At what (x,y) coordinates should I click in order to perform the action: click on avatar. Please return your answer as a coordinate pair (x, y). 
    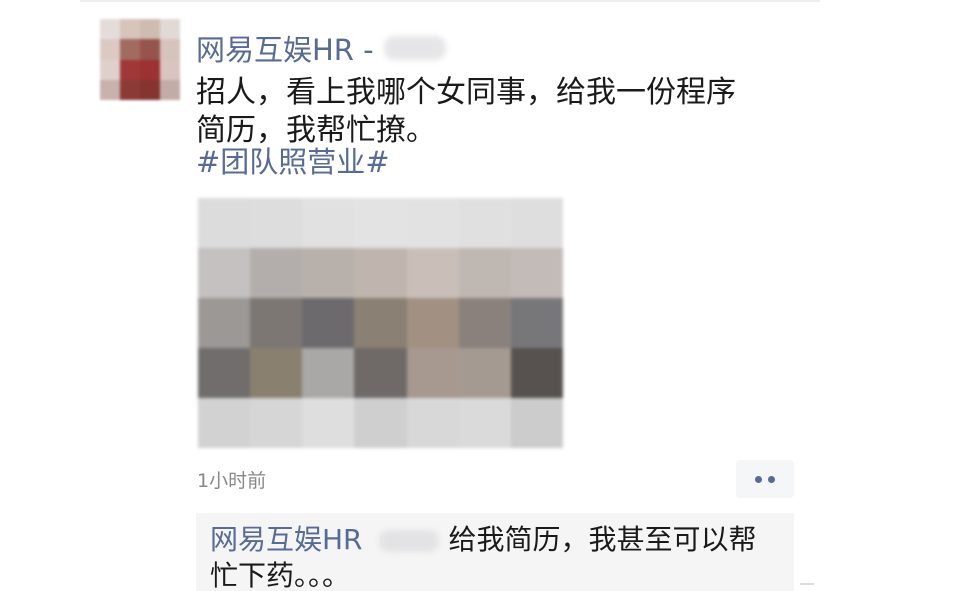
    Looking at the image, I should click on (140, 59).